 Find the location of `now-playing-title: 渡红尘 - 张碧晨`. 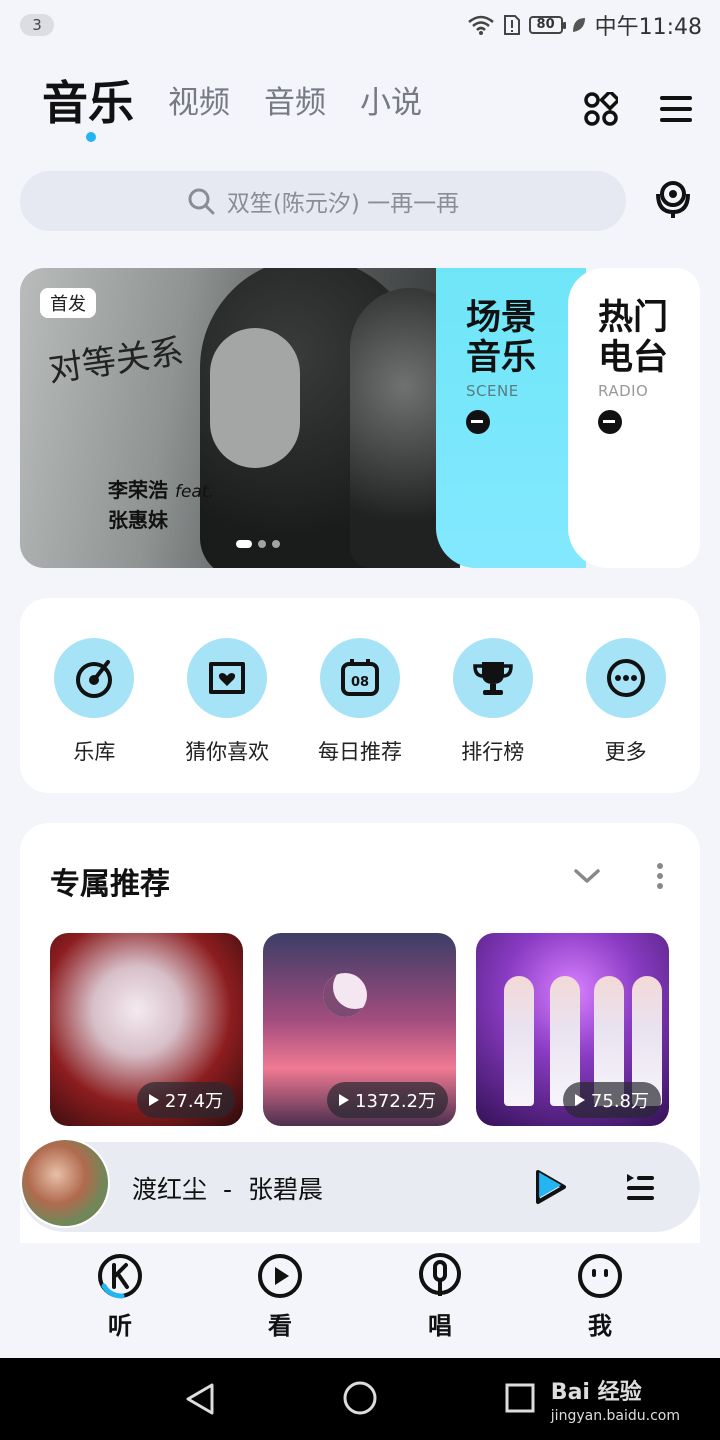

now-playing-title: 渡红尘 - 张碧晨 is located at coordinates (227, 1188).